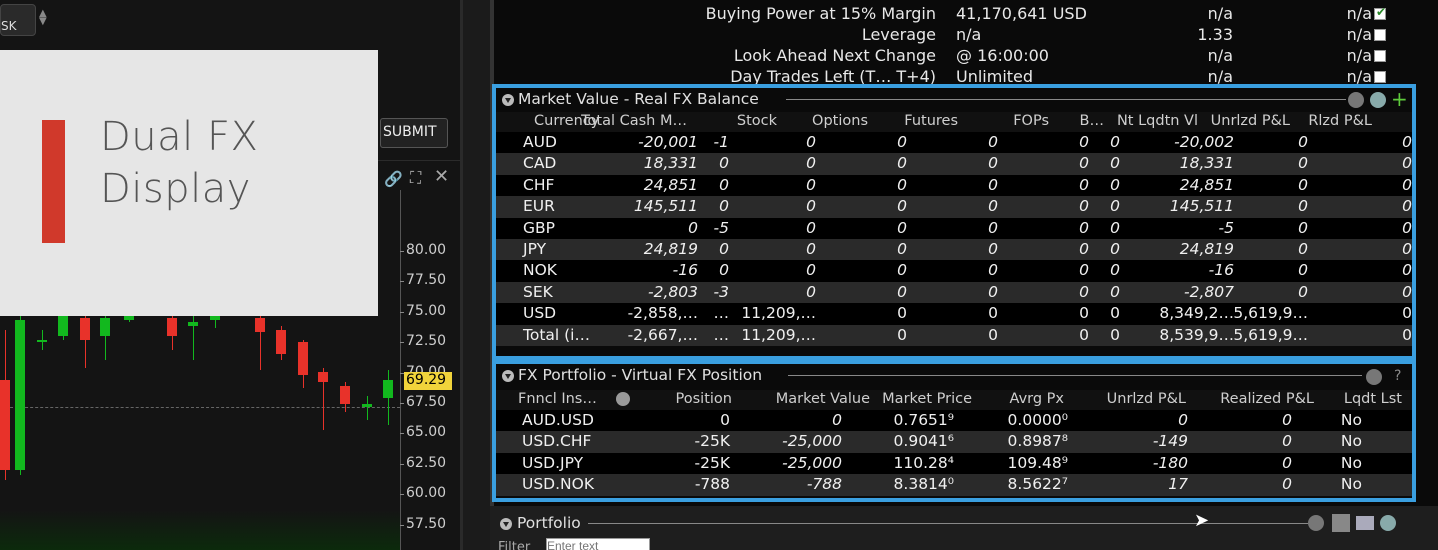 The height and width of the screenshot is (550, 1438). Describe the element at coordinates (1365, 523) in the screenshot. I see `window-icon` at that location.